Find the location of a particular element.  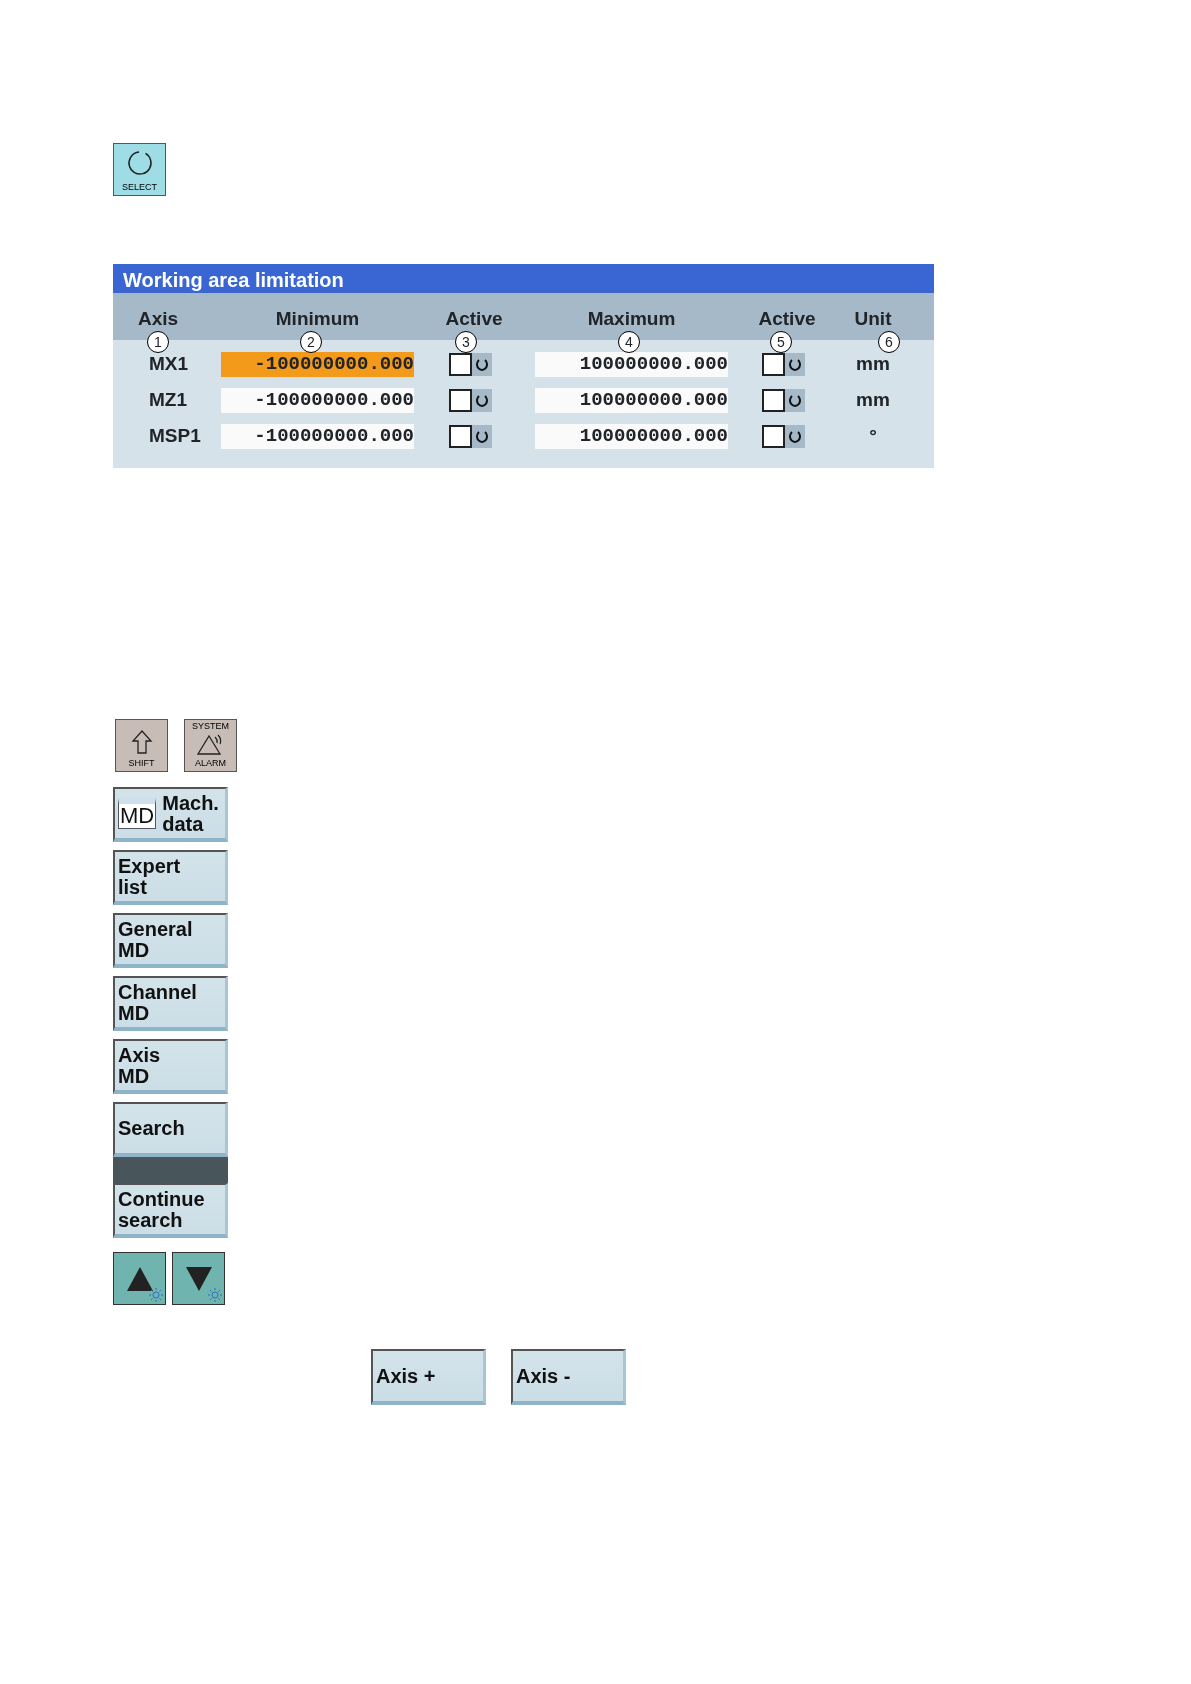

softkey: Channel MD is located at coordinates (170, 1003).